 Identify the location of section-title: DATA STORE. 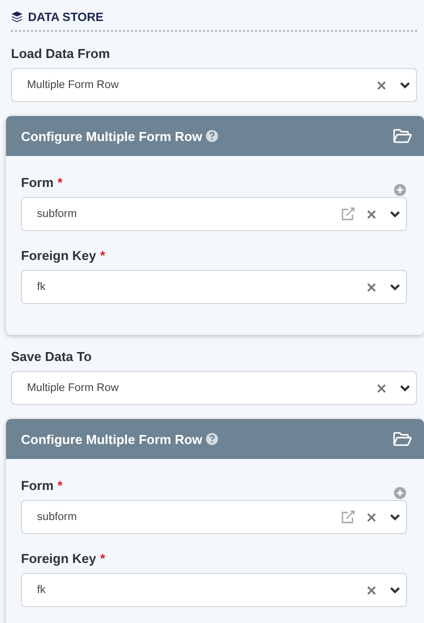
(66, 17).